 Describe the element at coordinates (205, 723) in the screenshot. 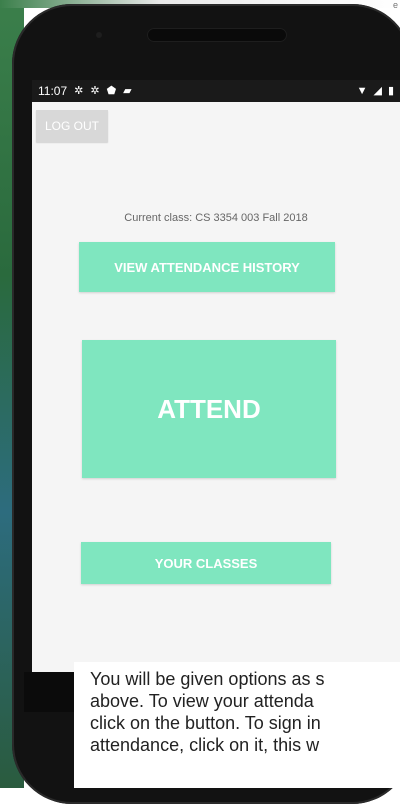

I see `caption-line-3: click on the button. To sign in` at that location.